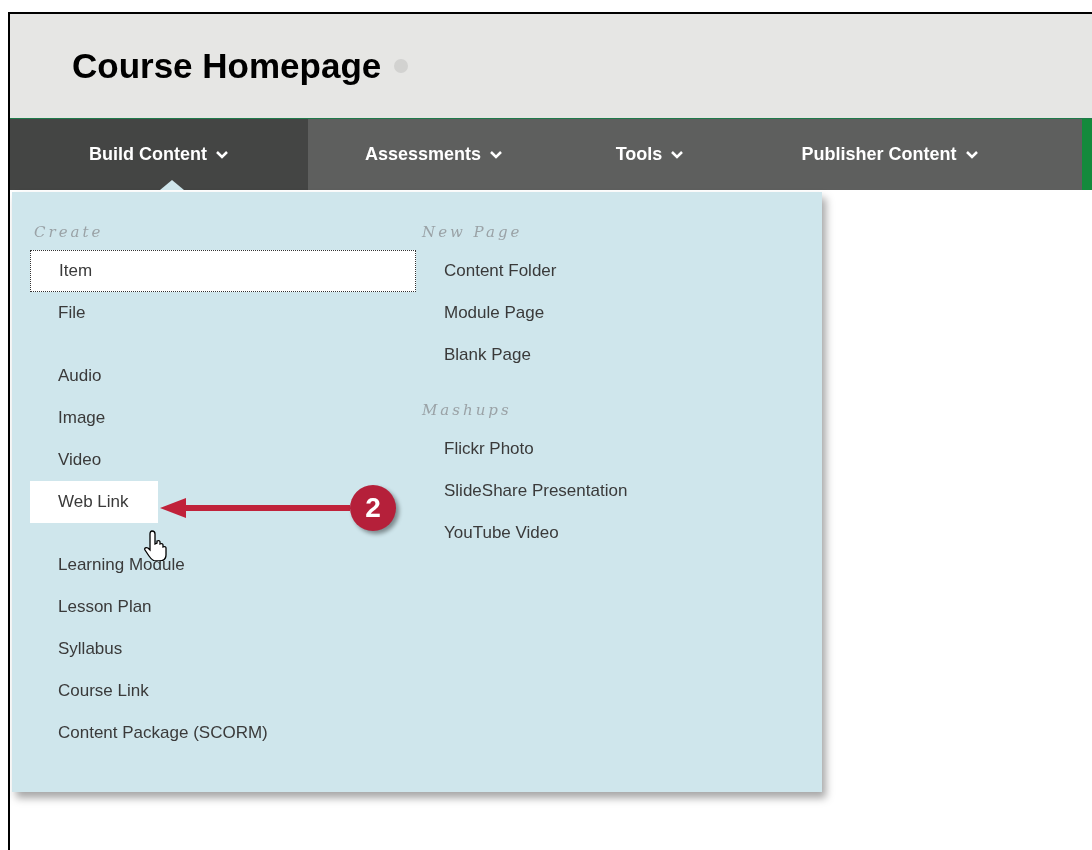  I want to click on menu-item: Course Link, so click(223, 691).